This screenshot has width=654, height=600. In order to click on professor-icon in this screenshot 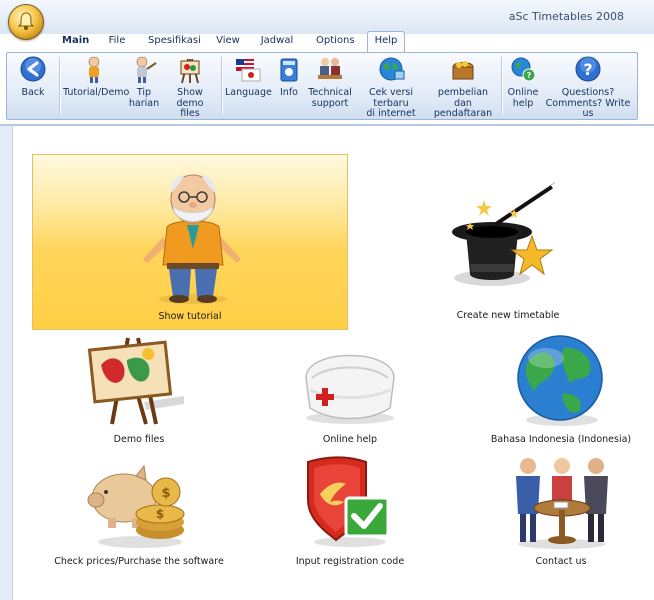, I will do `click(94, 69)`.